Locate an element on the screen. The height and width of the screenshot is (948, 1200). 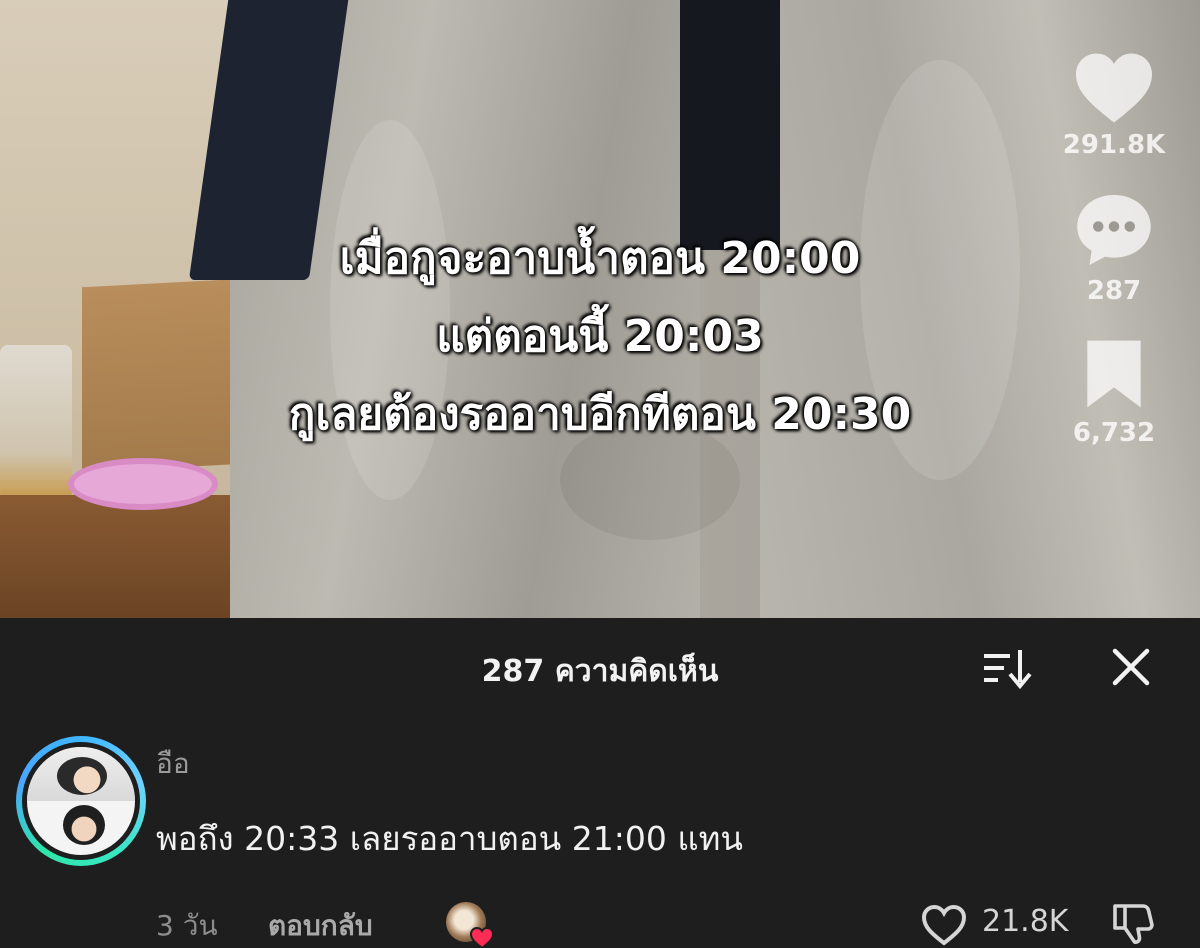
comments-header: 287 ความคิดเห็น is located at coordinates (600, 666).